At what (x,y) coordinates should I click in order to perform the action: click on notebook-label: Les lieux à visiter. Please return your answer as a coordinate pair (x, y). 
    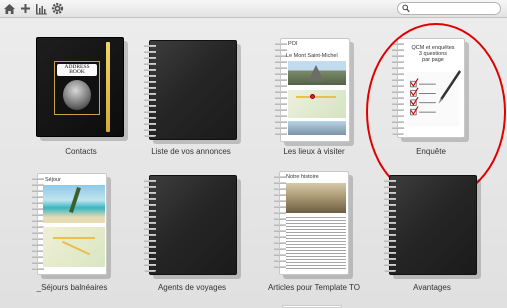
    Looking at the image, I should click on (314, 151).